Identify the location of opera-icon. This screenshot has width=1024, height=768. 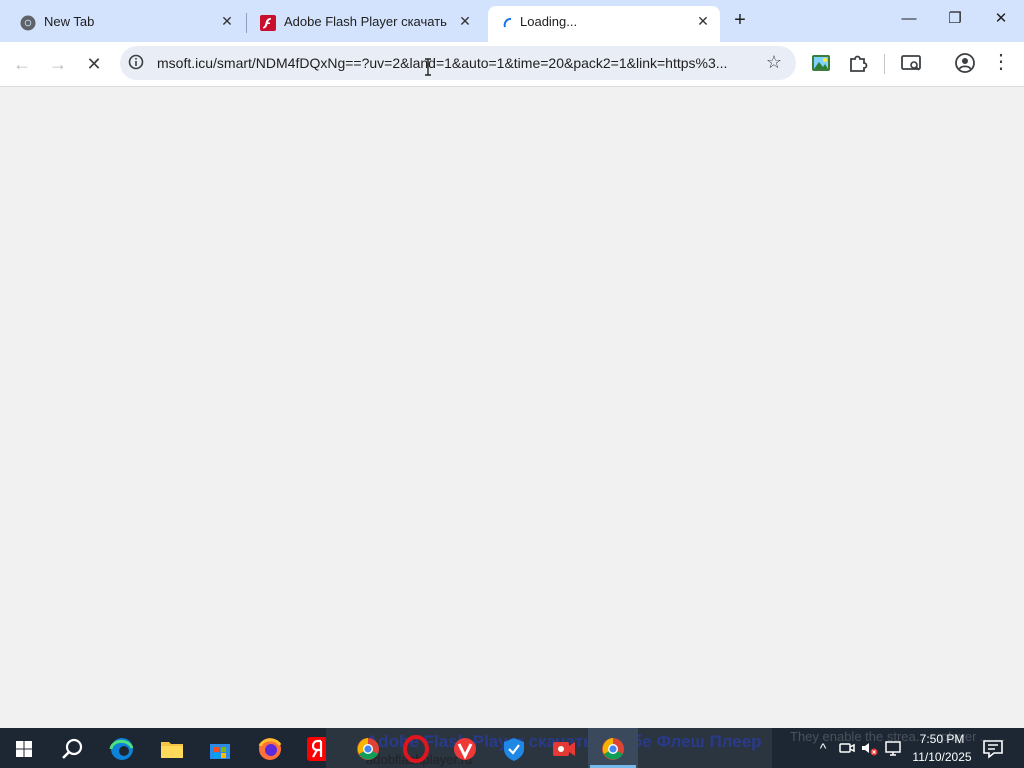
(416, 749).